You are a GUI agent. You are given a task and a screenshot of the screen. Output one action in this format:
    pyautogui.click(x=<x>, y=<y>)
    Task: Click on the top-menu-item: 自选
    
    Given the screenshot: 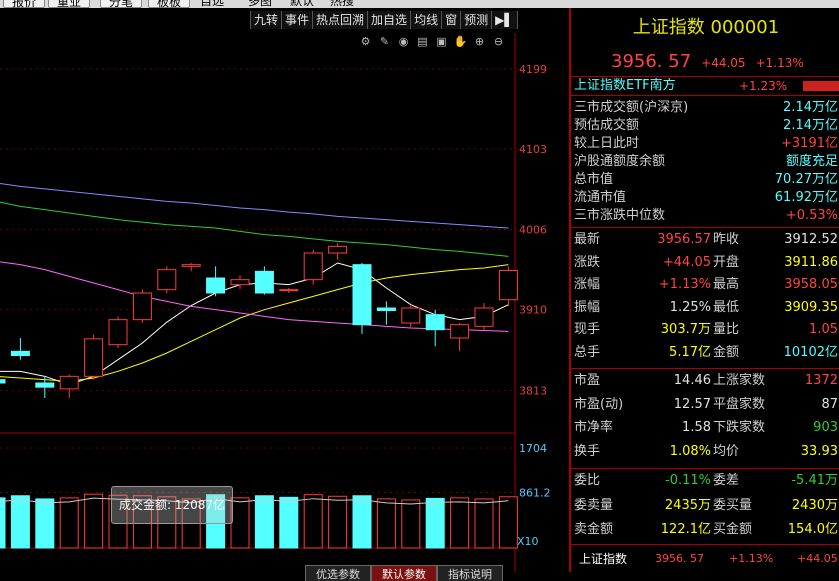 What is the action you would take?
    pyautogui.click(x=212, y=4)
    